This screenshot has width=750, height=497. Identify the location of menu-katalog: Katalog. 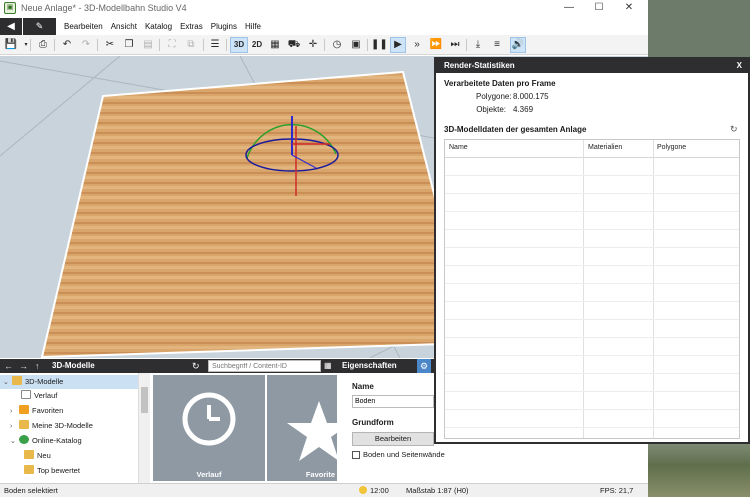
(158, 26).